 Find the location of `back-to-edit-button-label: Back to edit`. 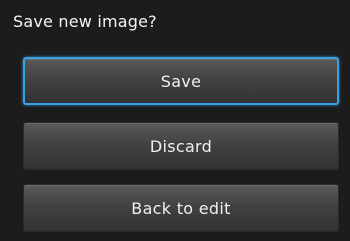

back-to-edit-button-label: Back to edit is located at coordinates (181, 208).